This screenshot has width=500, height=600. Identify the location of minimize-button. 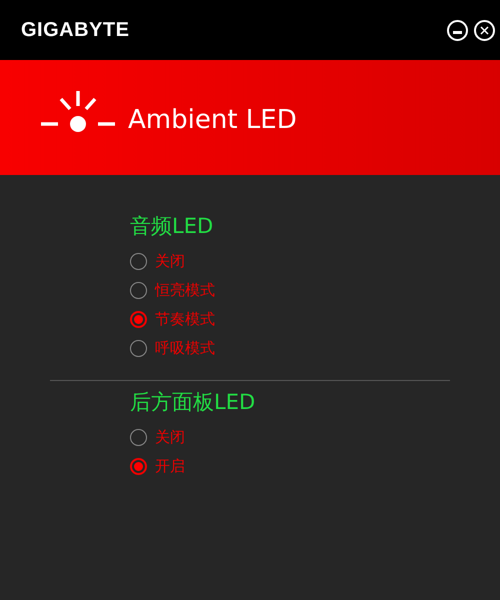
(457, 30).